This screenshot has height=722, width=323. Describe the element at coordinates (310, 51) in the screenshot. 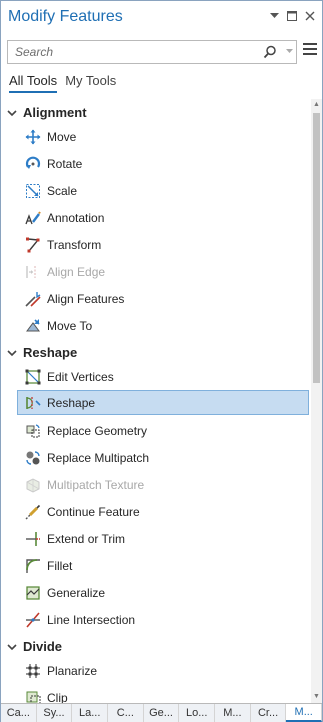

I see `menu-icon` at that location.